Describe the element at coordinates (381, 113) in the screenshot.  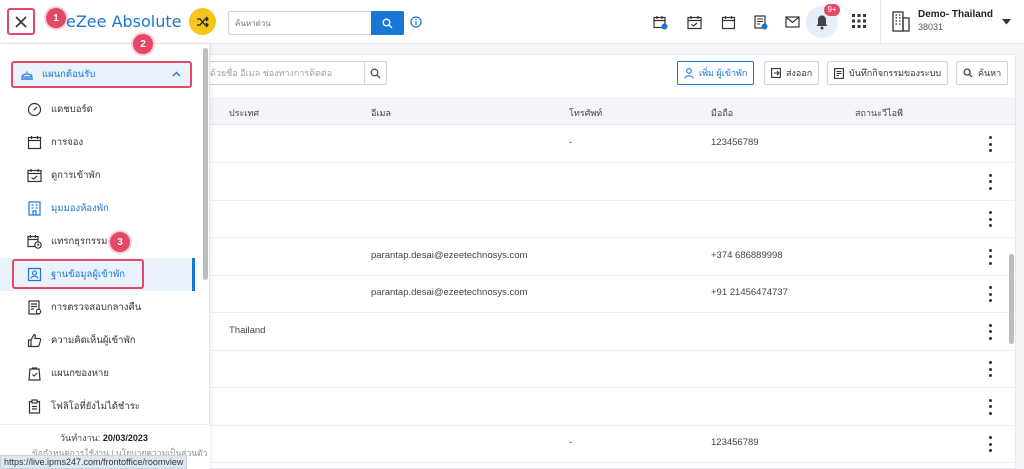
I see `column-header-email: อีเมล` at that location.